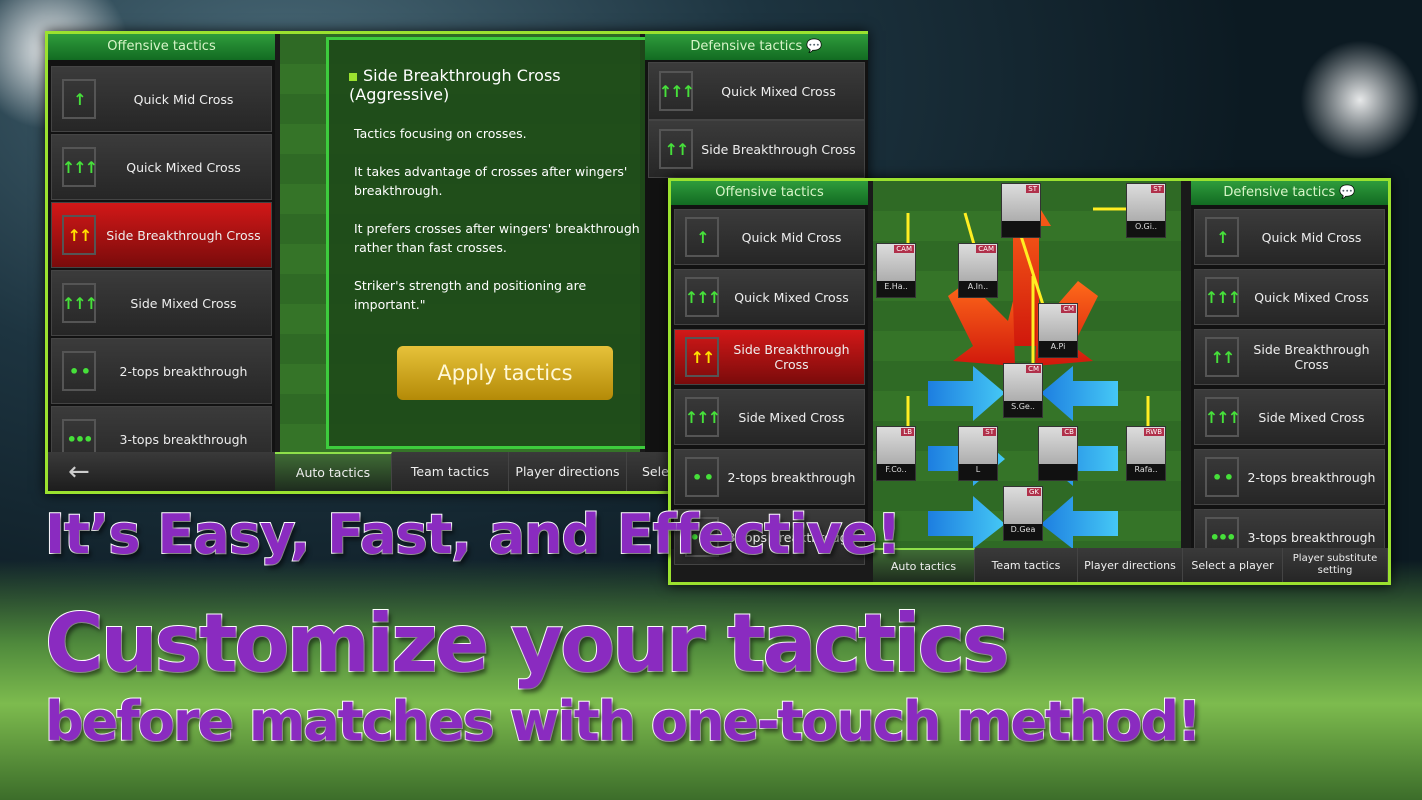 Image resolution: width=1422 pixels, height=800 pixels. Describe the element at coordinates (1058, 349) in the screenshot. I see `player-name: A.Pi` at that location.